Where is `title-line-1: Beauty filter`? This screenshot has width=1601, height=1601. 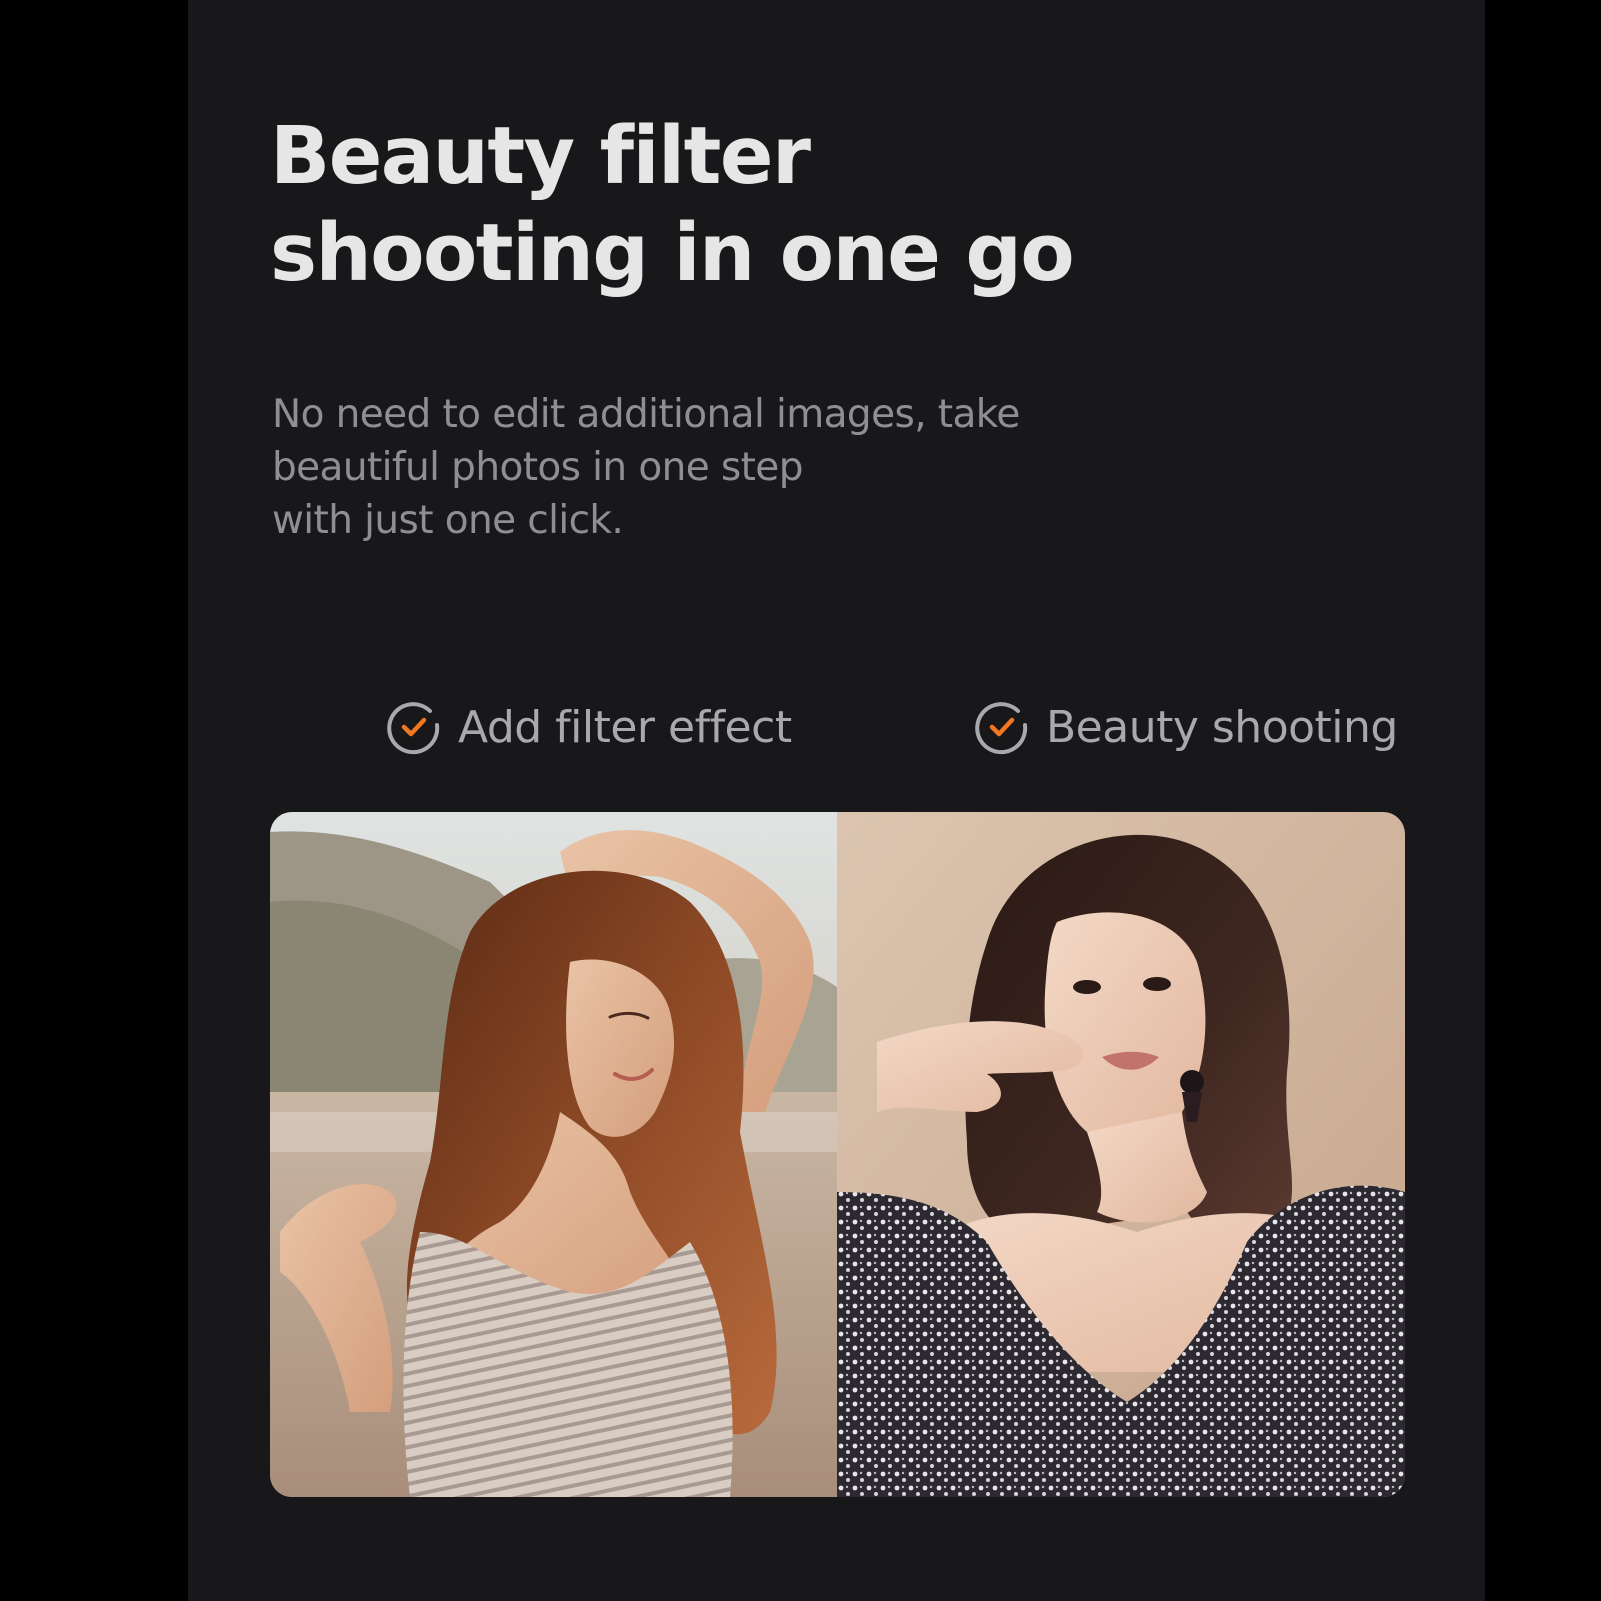
title-line-1: Beauty filter is located at coordinates (540, 156).